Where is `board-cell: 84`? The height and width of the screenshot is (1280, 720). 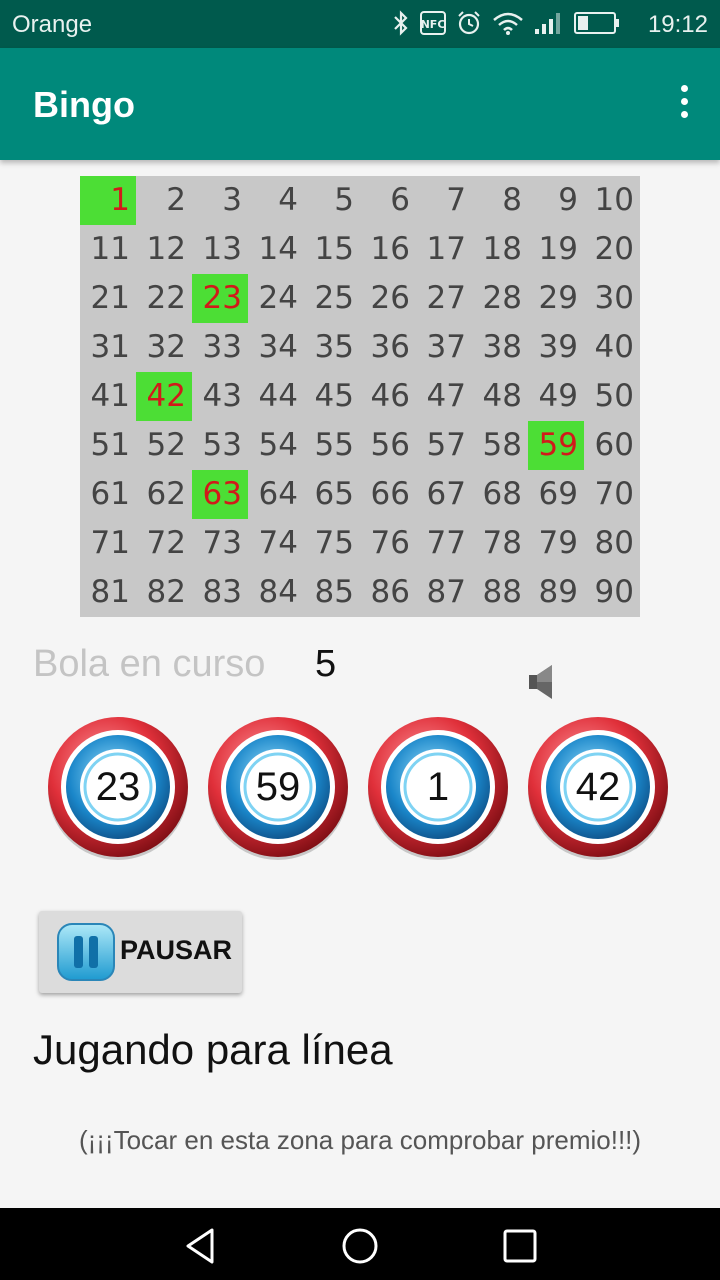 board-cell: 84 is located at coordinates (278, 592).